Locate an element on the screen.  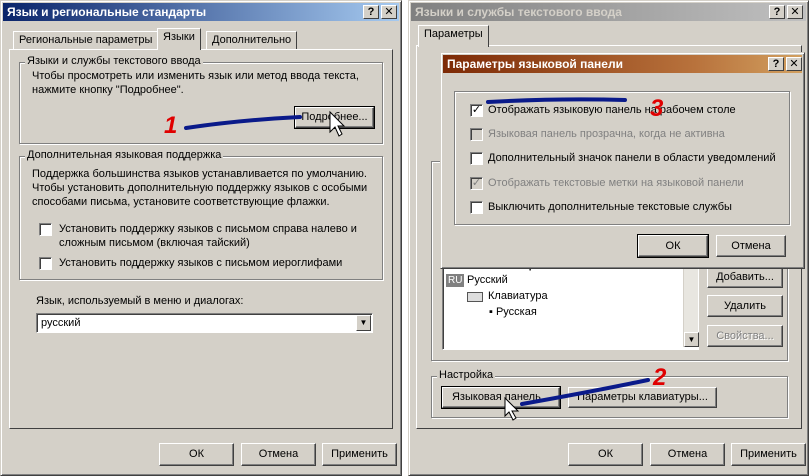
step-1-annotation: 1 is located at coordinates (171, 125).